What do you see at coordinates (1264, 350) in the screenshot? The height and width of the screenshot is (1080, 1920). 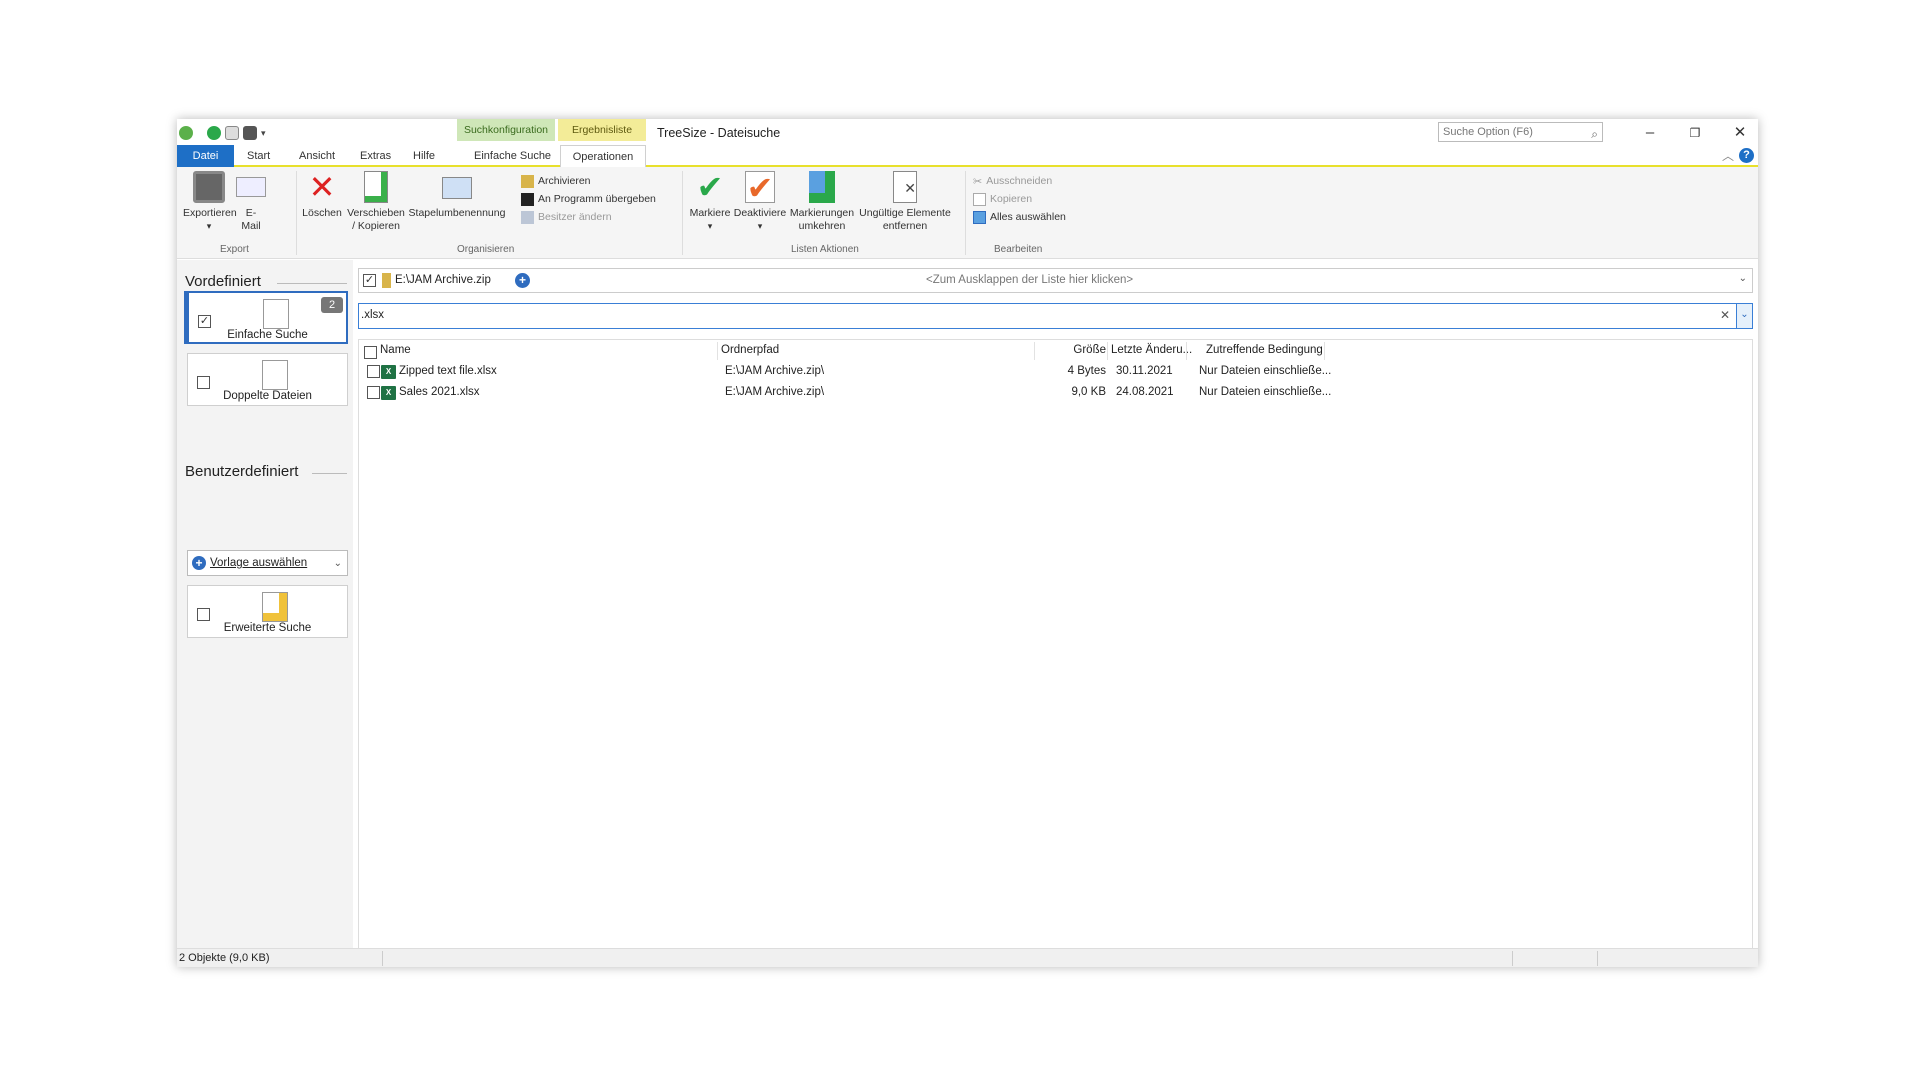 I see `column-header-zutreffende-bedingung: Zutreffende Bedingung` at bounding box center [1264, 350].